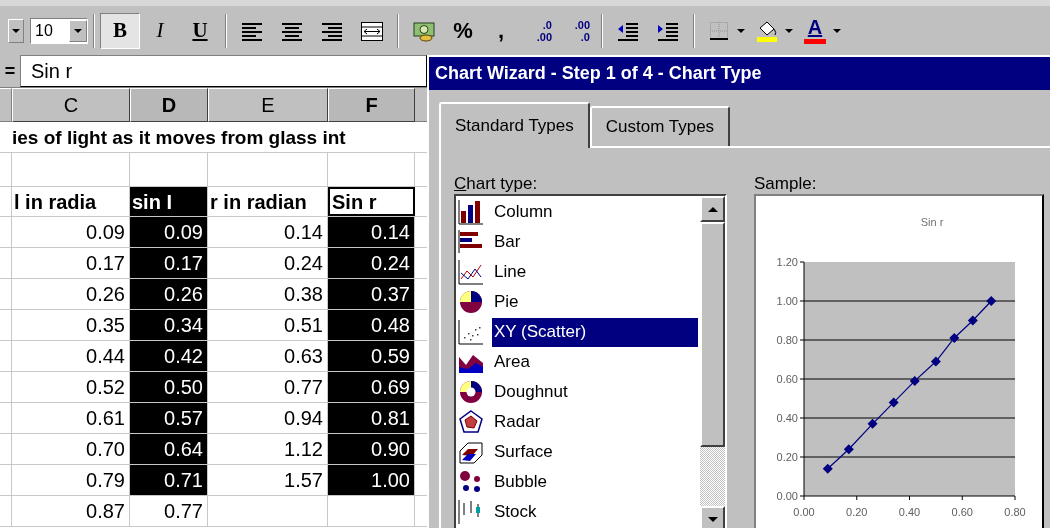  I want to click on up-arrow-icon, so click(712, 209).